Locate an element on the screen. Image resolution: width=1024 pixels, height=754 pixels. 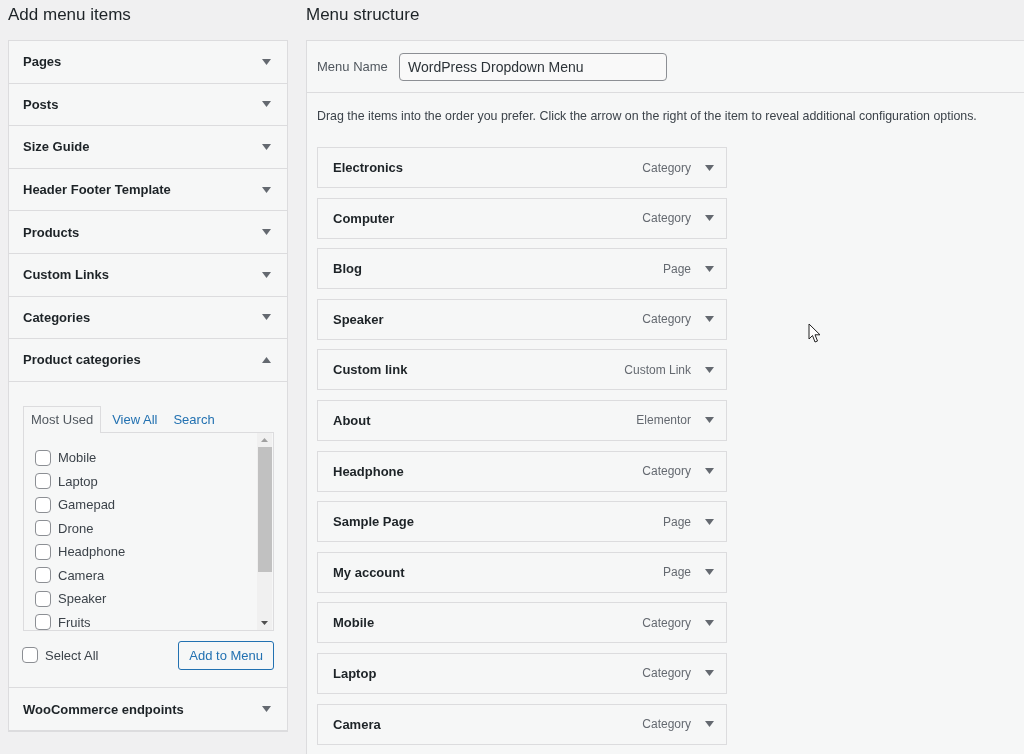
menu-item-title: Camera is located at coordinates (357, 724).